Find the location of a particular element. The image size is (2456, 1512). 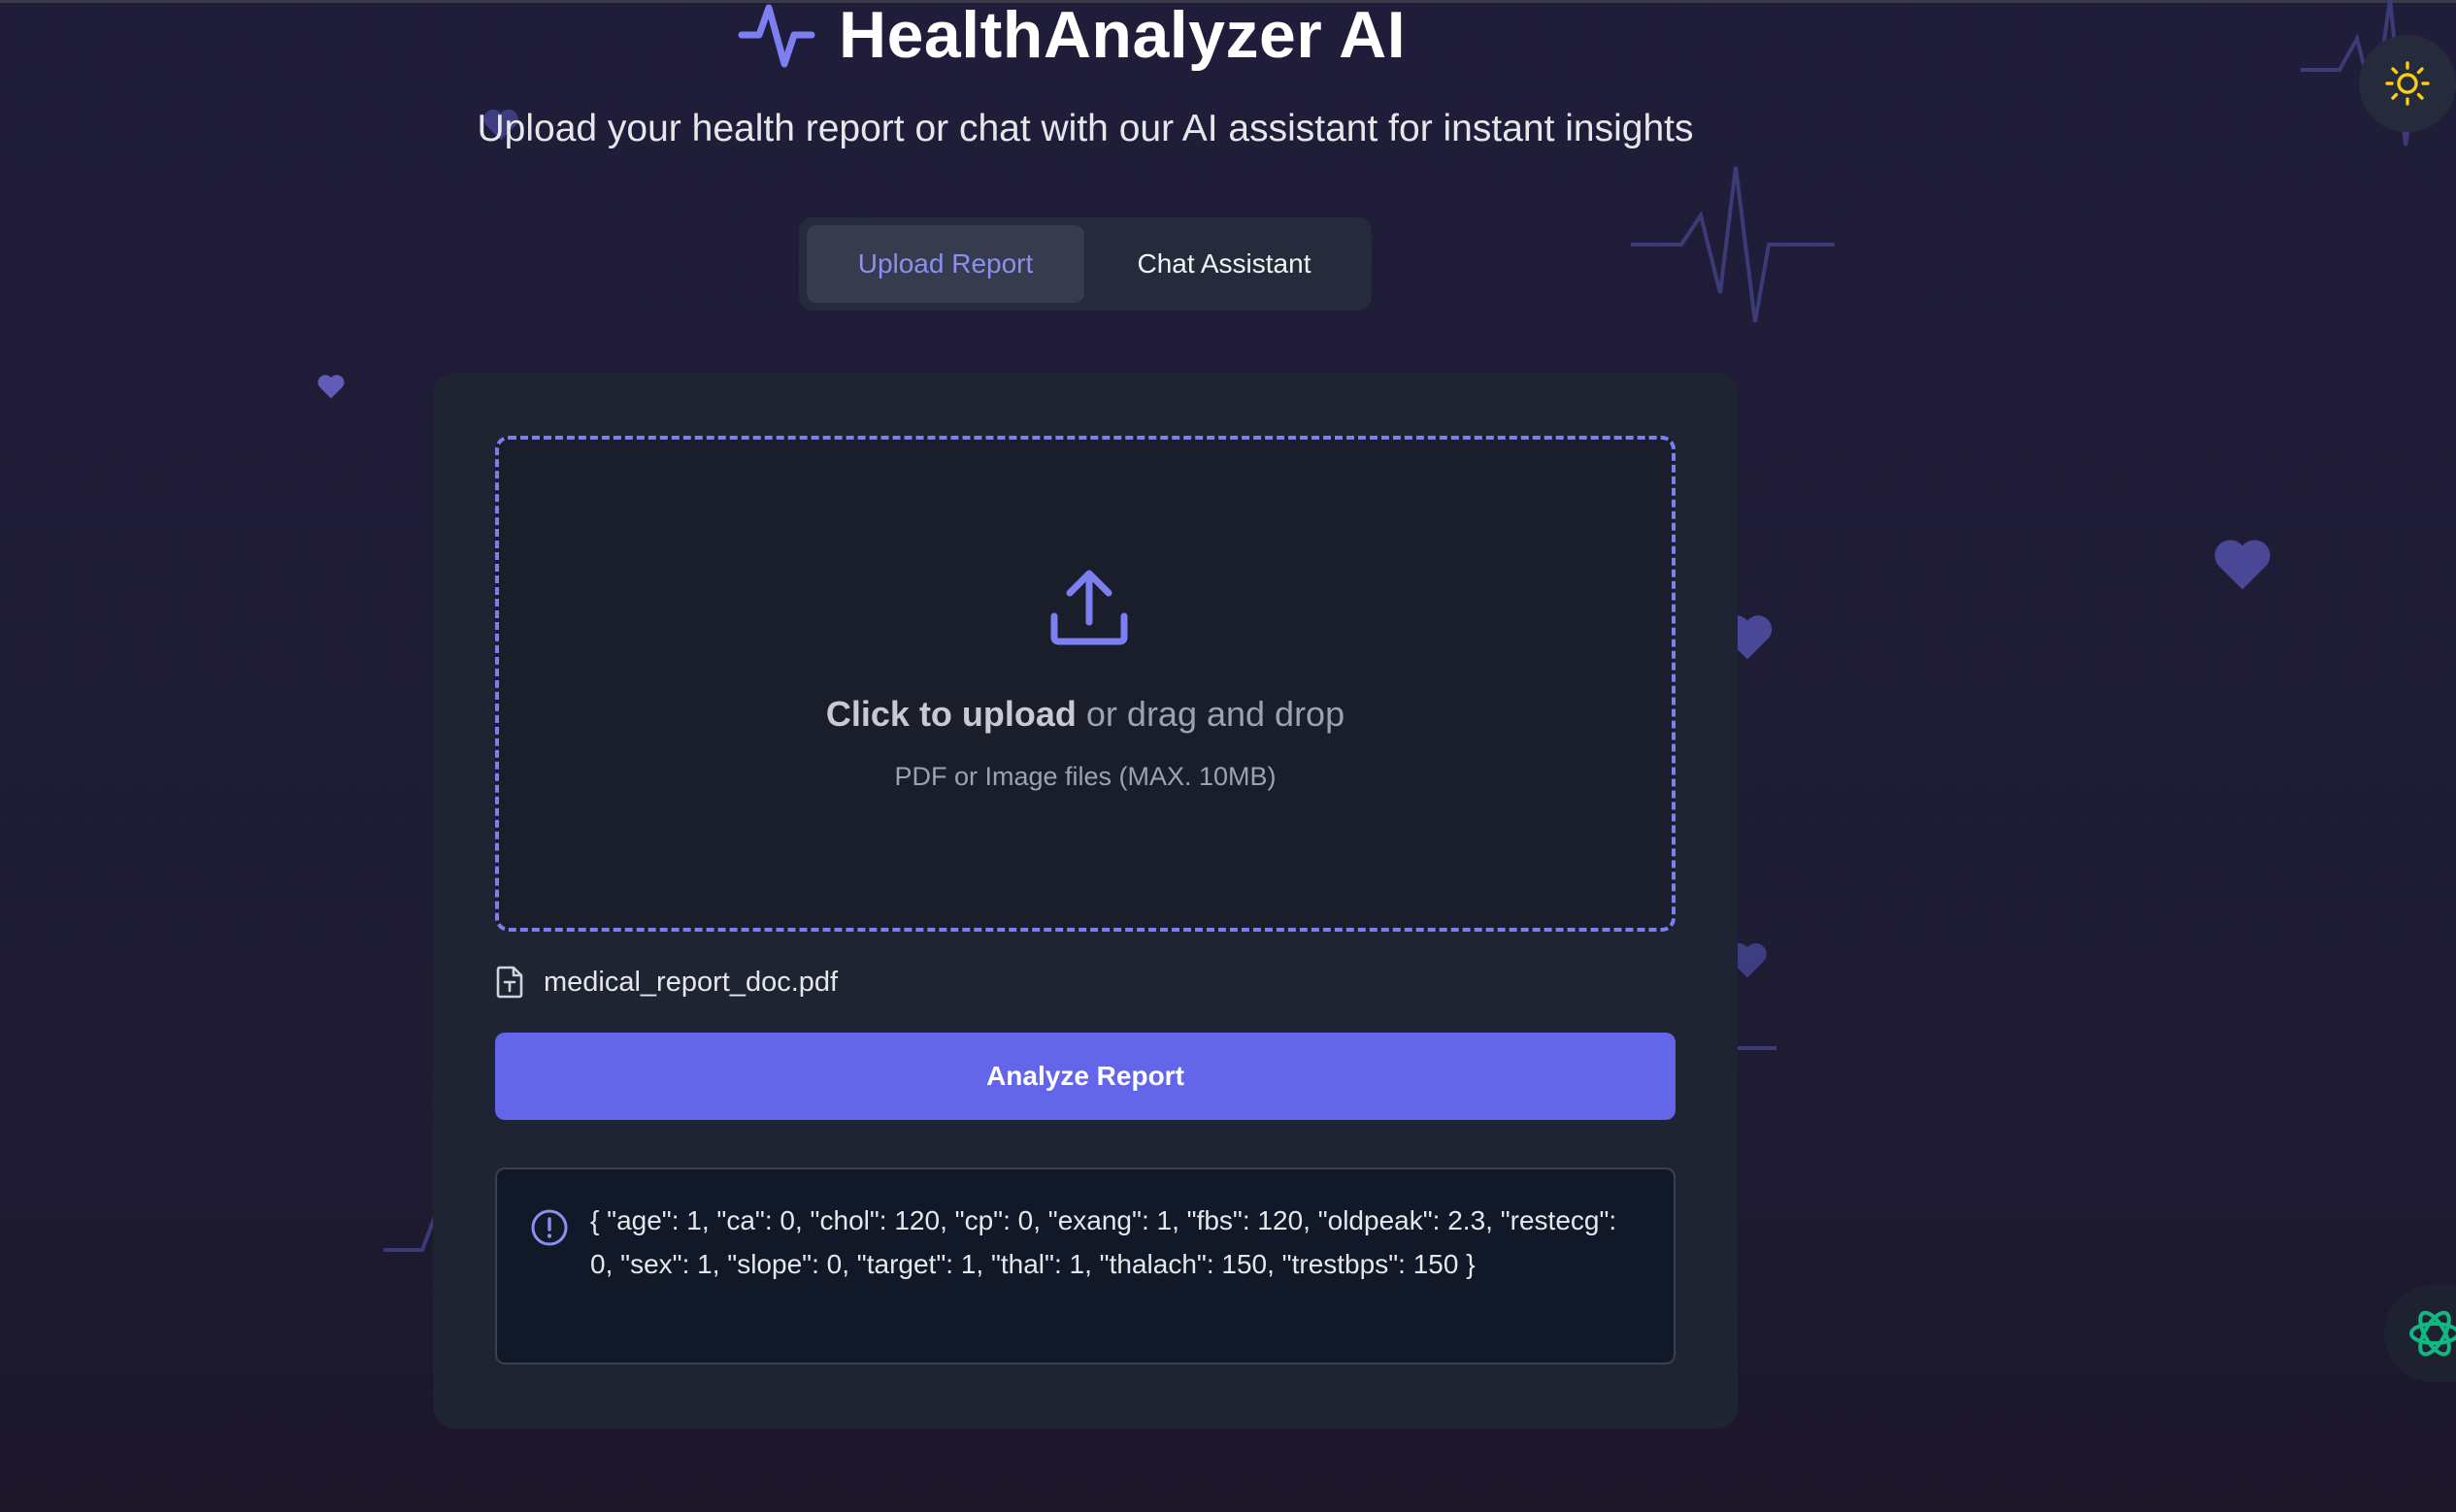

file-text-icon is located at coordinates (509, 982).